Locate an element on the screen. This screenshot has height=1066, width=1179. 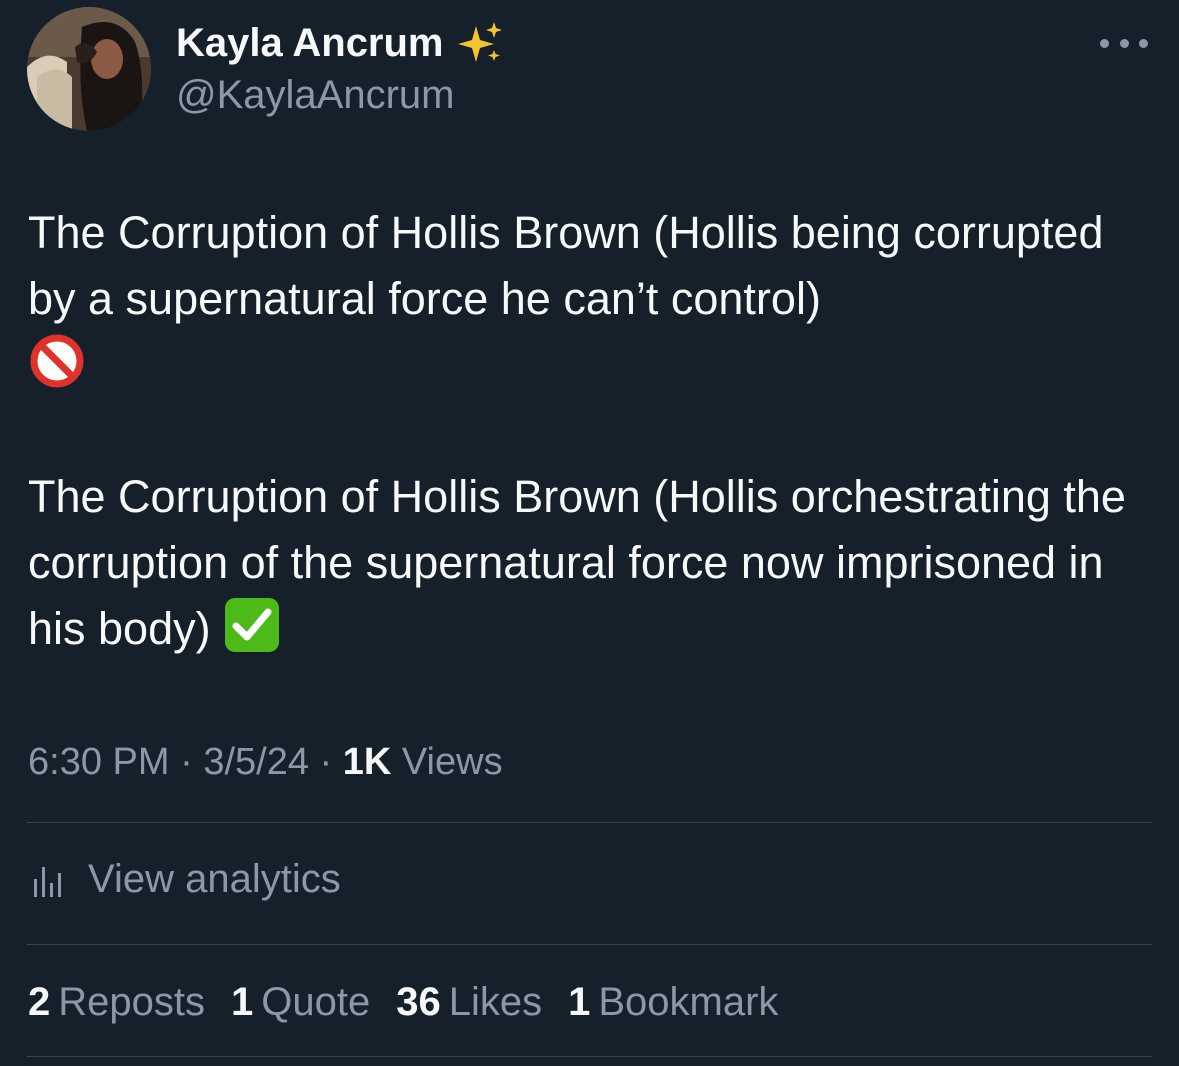
author-handle: @KaylaAncrum is located at coordinates (315, 95).